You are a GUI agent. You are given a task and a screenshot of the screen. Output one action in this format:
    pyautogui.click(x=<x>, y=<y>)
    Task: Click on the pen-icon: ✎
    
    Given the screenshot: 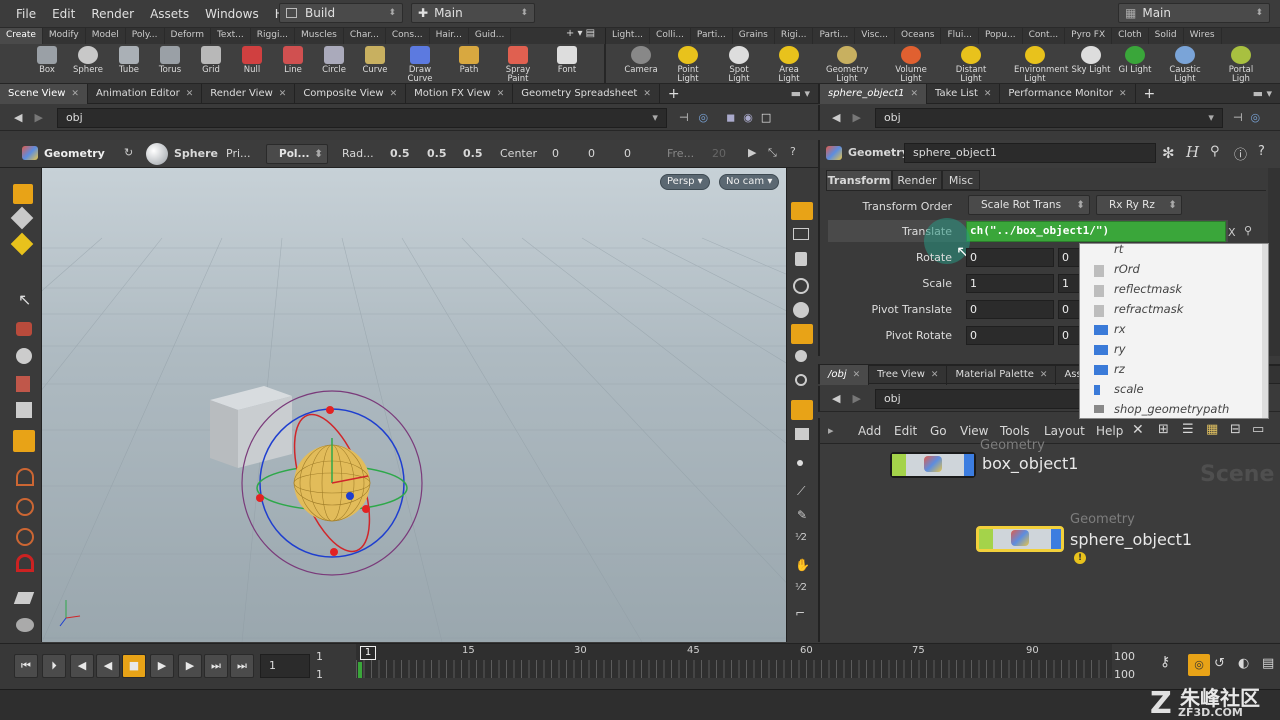 What is the action you would take?
    pyautogui.click(x=802, y=515)
    